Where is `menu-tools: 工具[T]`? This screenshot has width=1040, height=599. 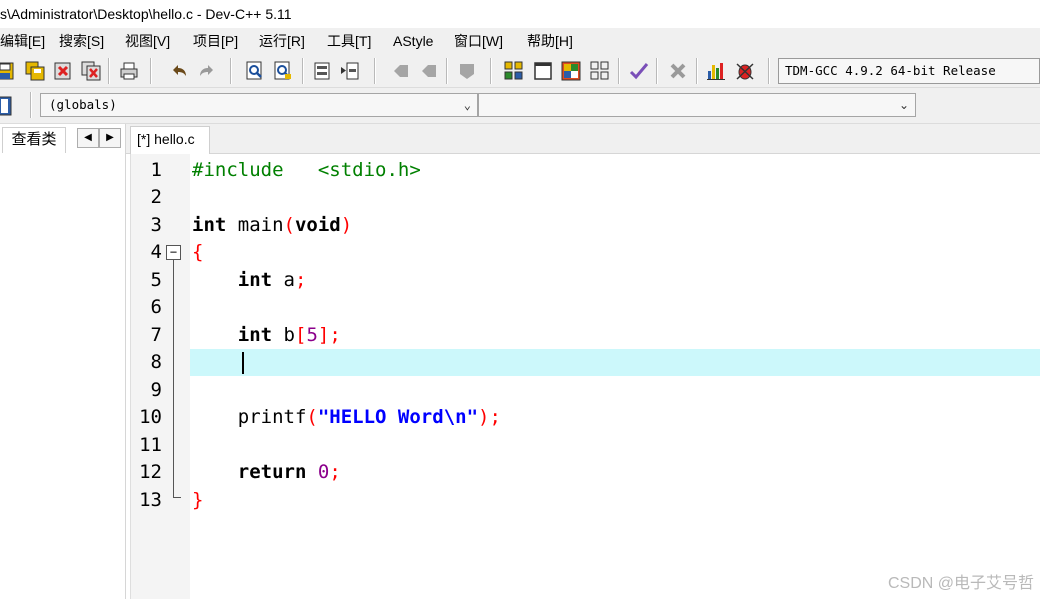 menu-tools: 工具[T] is located at coordinates (349, 41).